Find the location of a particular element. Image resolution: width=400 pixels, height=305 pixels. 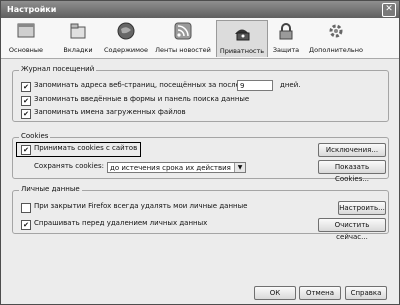

accept-cookies-label: Принимать cookies с сайтов is located at coordinates (86, 148).